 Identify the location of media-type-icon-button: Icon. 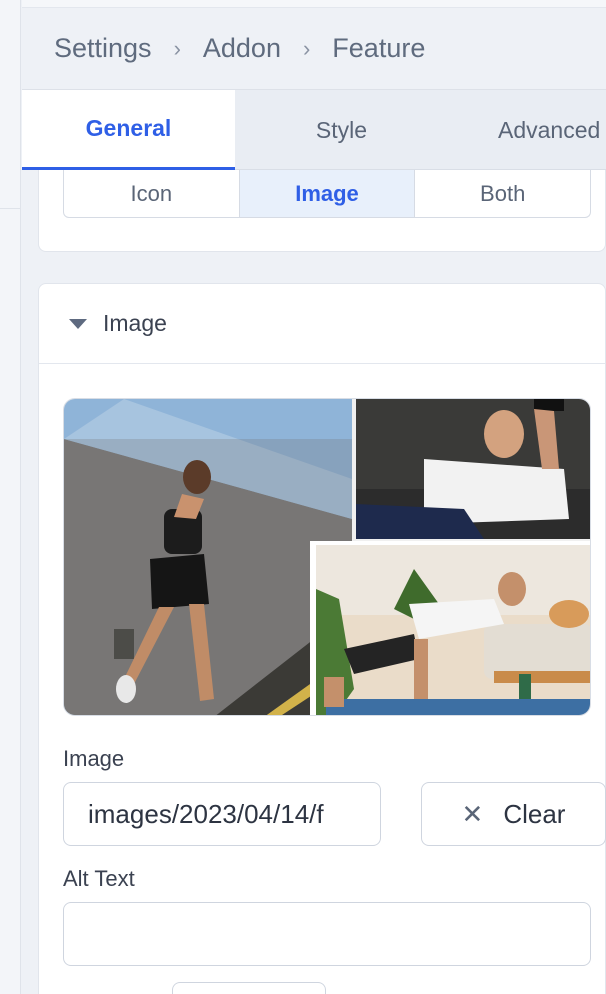
(152, 193).